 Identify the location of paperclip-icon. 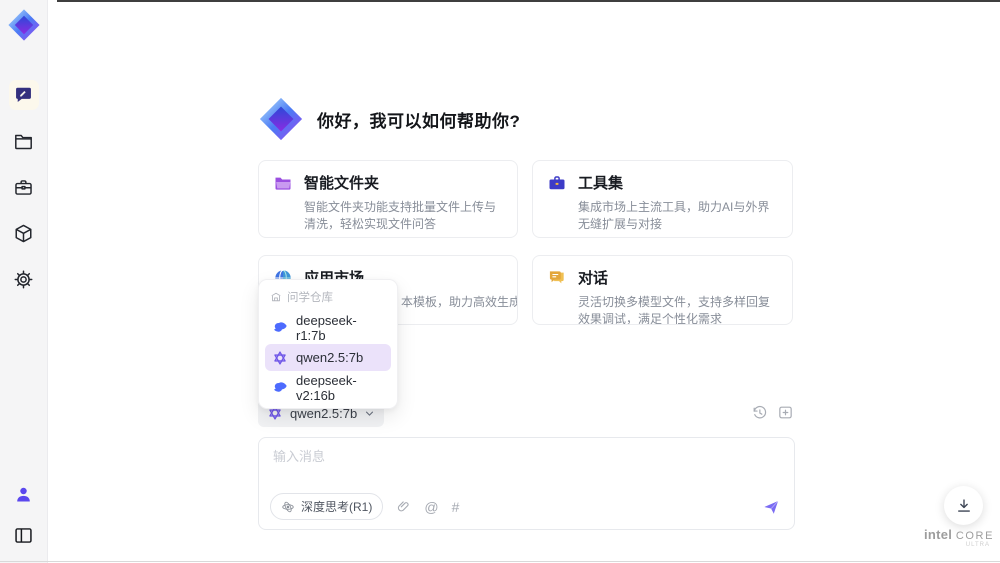
(403, 506).